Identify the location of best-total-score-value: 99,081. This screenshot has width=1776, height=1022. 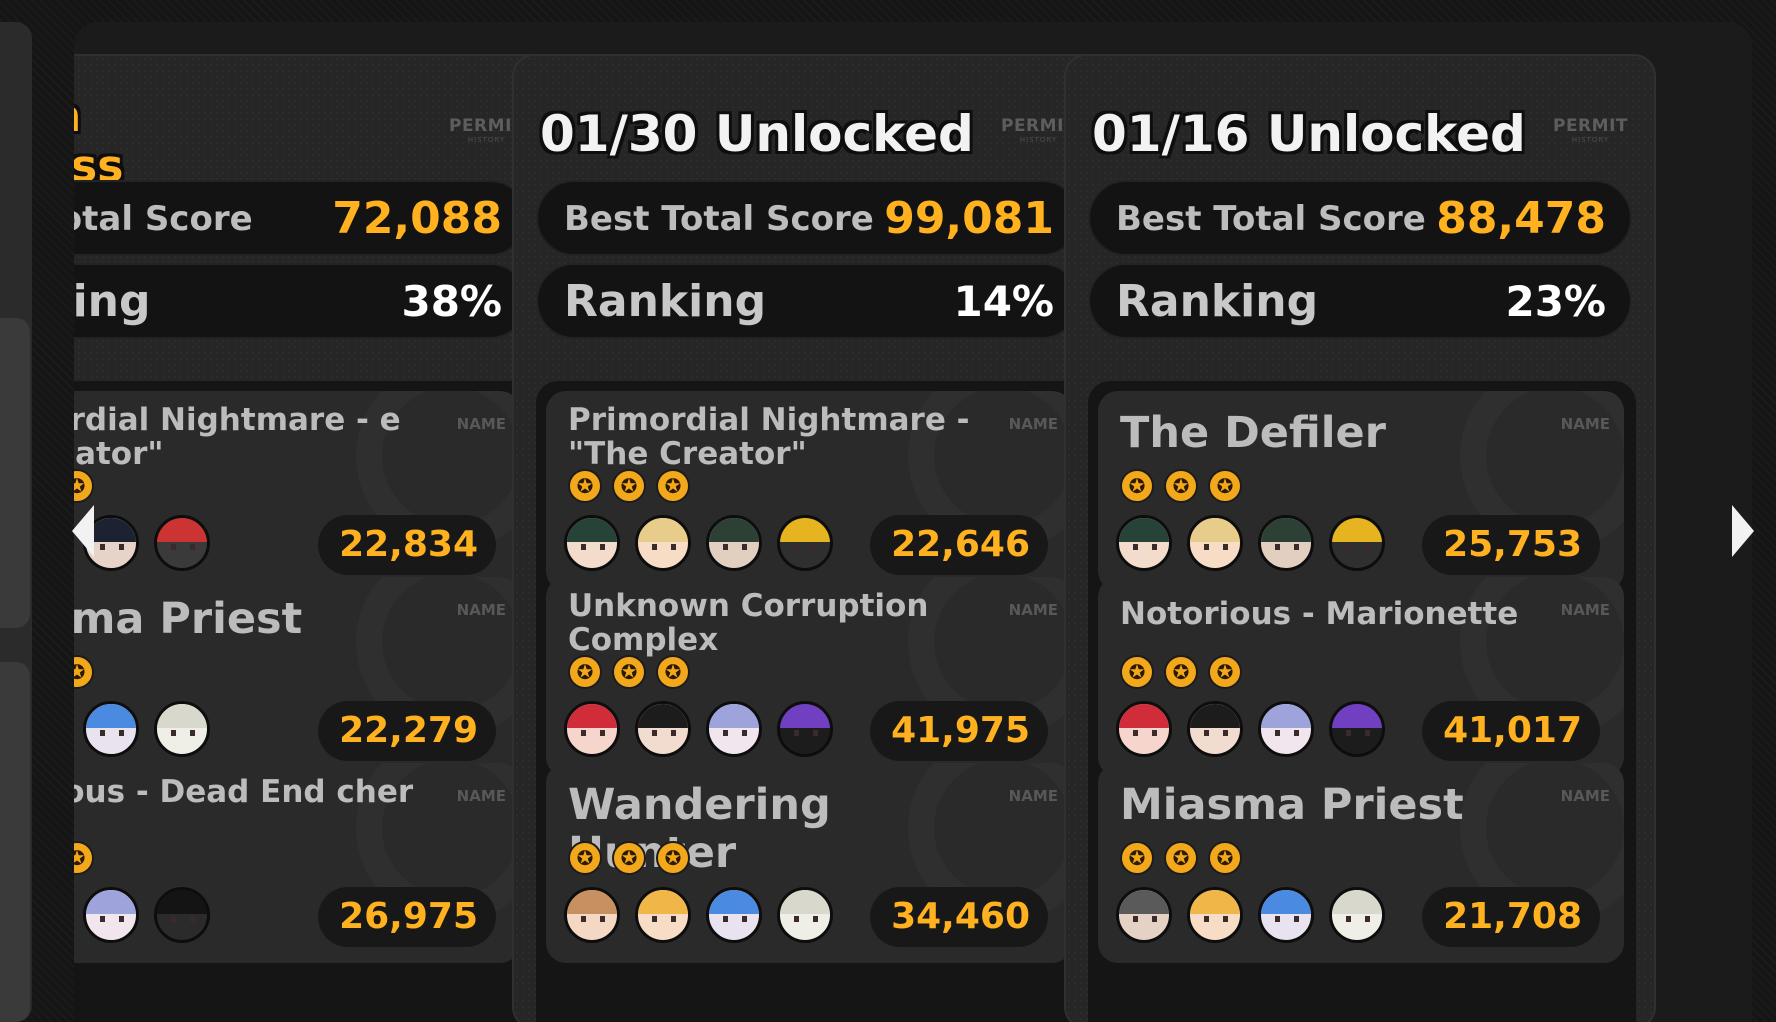
(969, 218).